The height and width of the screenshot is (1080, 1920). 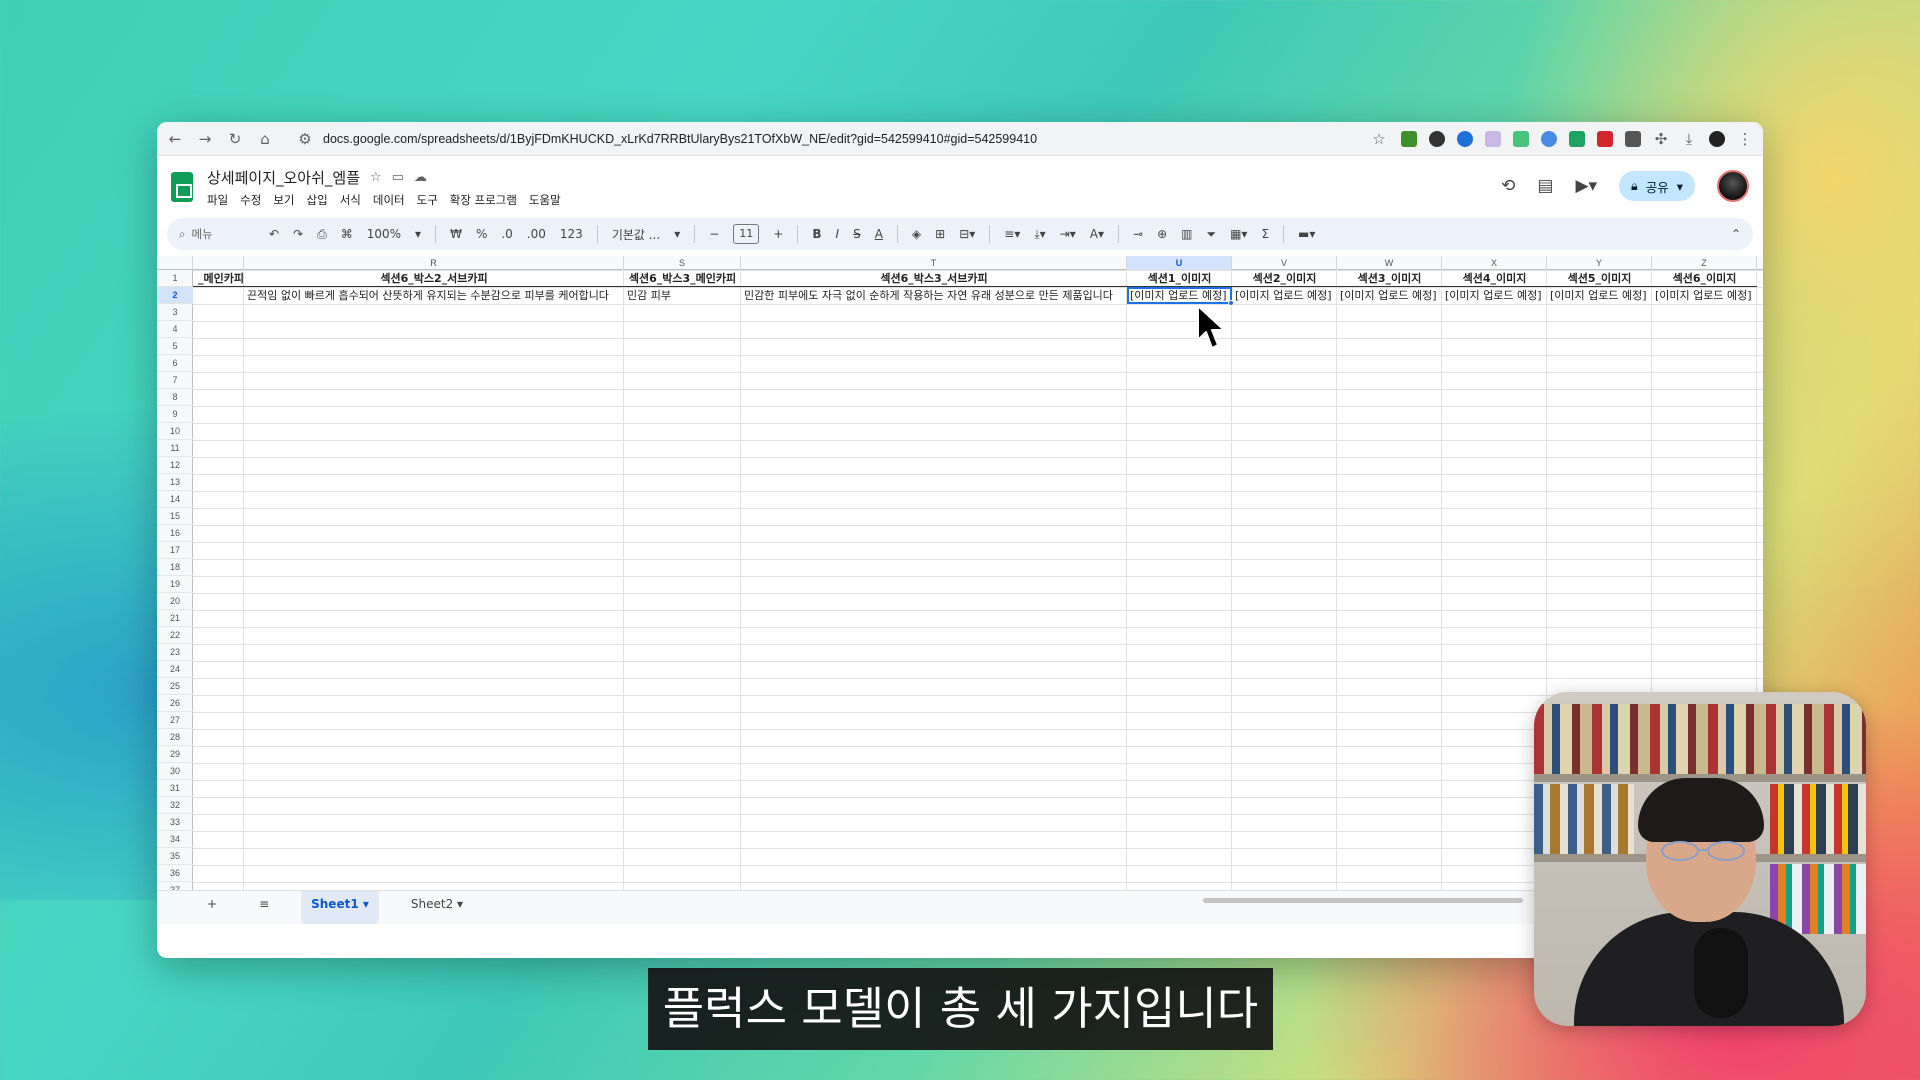 What do you see at coordinates (175, 856) in the screenshot?
I see `row-header: 35` at bounding box center [175, 856].